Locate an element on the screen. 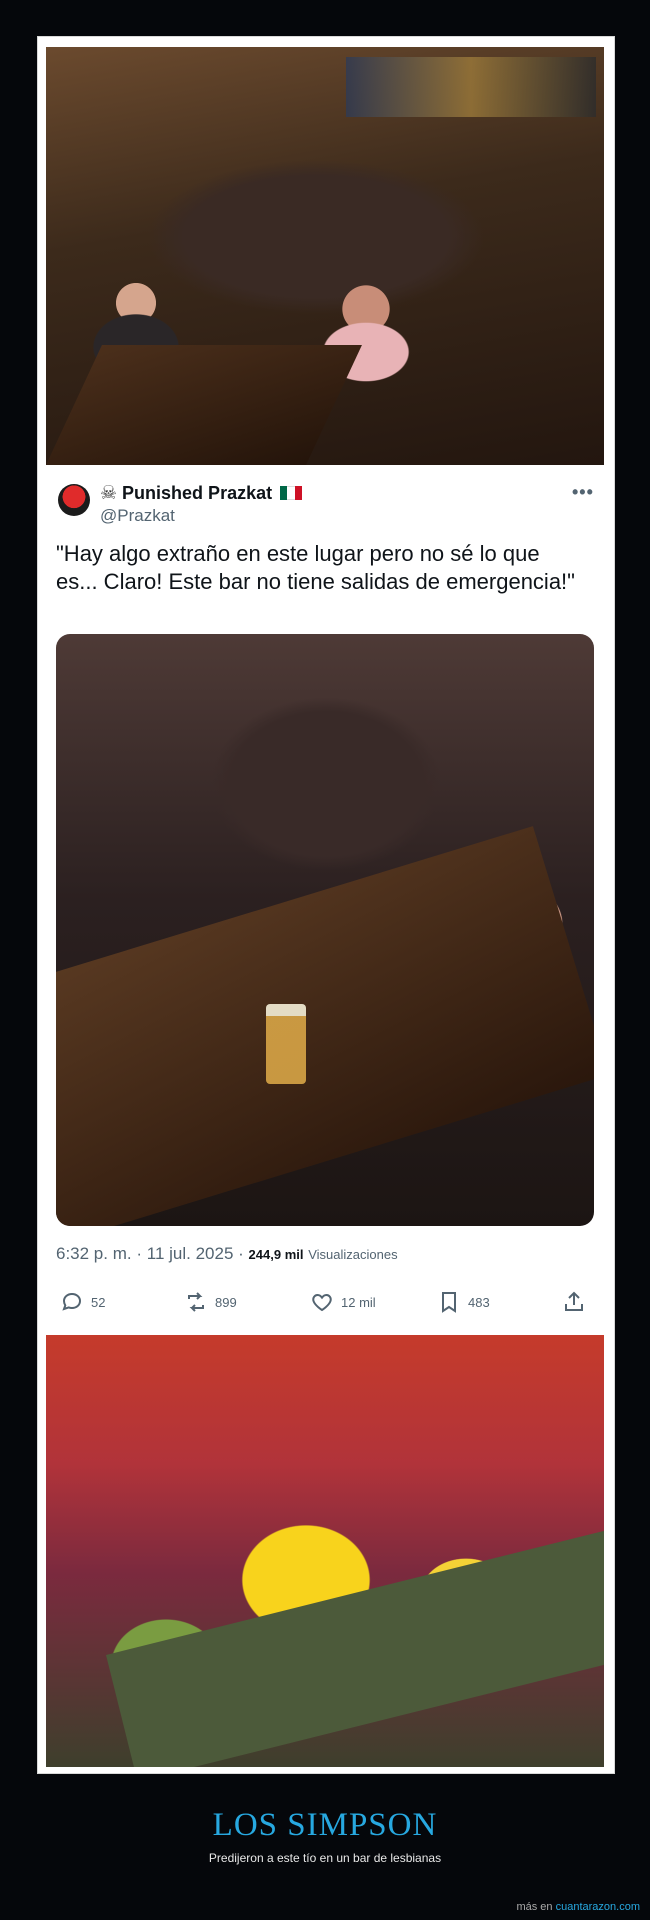 The image size is (650, 1920). author-name-row: ☠ Punished Prazkat is located at coordinates (201, 493).